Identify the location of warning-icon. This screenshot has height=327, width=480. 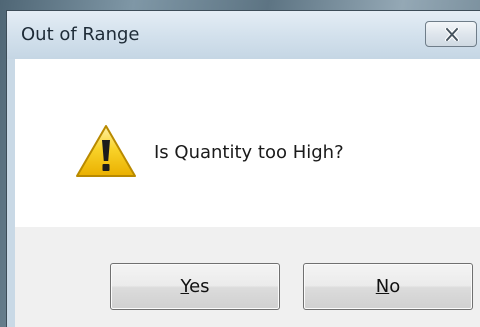
(106, 151).